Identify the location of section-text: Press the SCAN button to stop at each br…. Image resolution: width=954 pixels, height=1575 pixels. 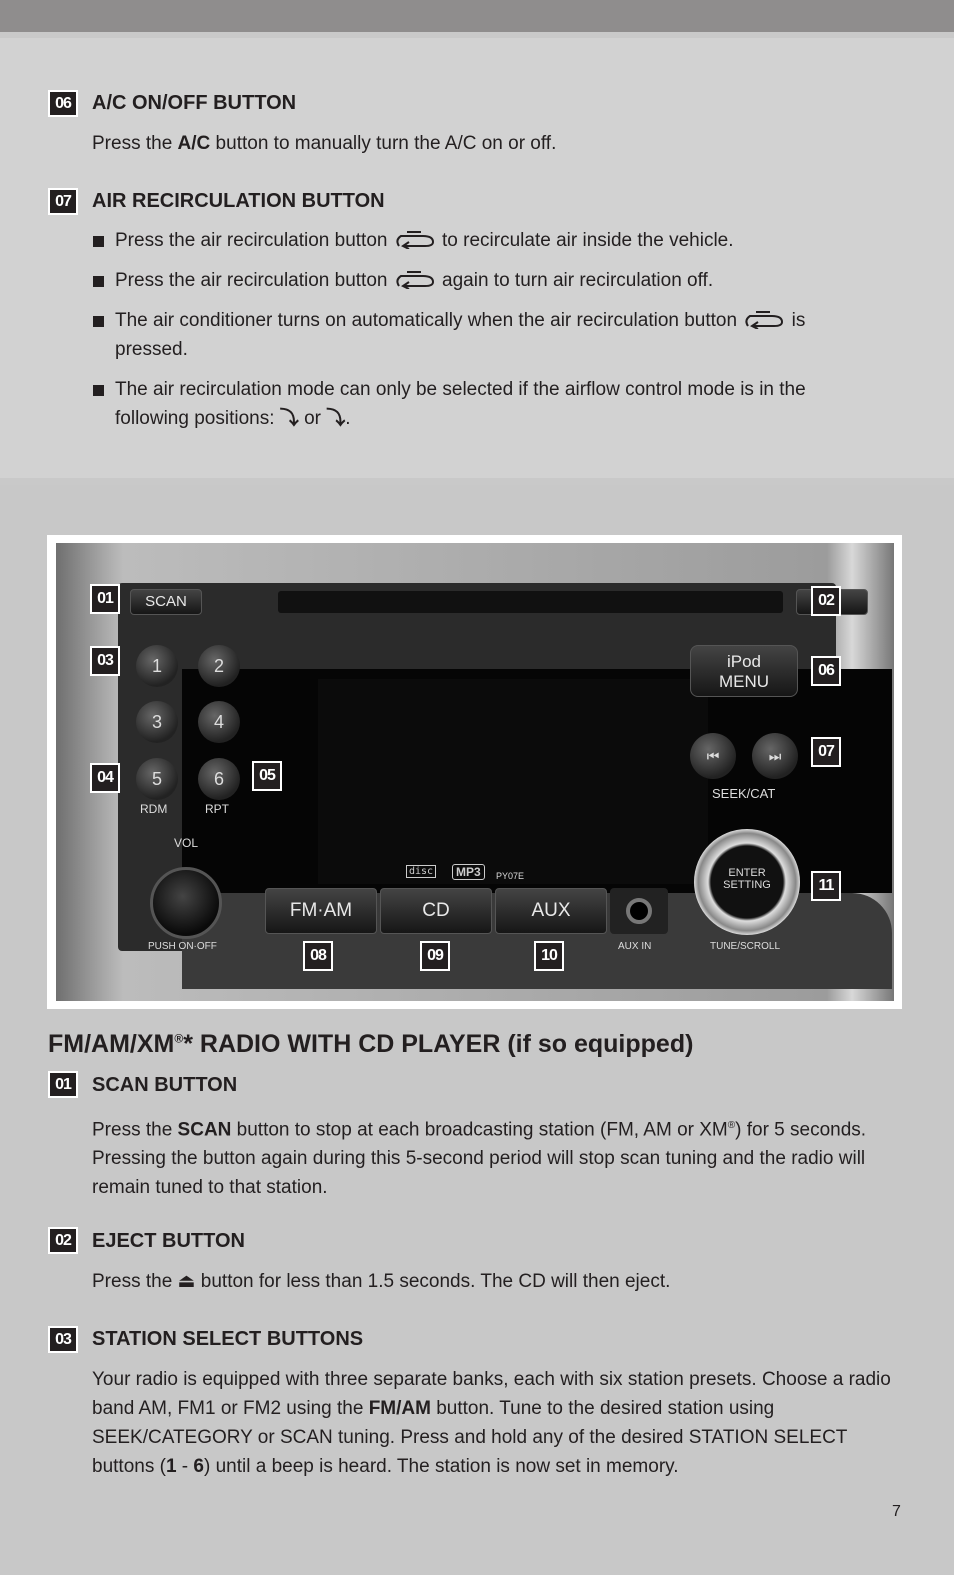
(479, 1159).